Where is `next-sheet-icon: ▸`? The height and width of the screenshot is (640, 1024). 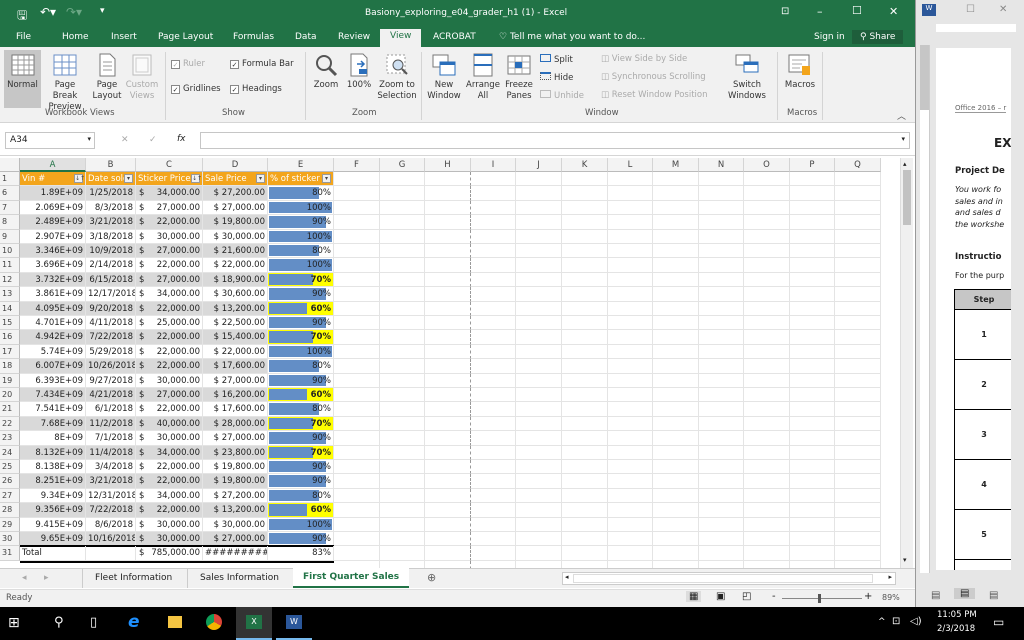
next-sheet-icon: ▸ is located at coordinates (46, 578).